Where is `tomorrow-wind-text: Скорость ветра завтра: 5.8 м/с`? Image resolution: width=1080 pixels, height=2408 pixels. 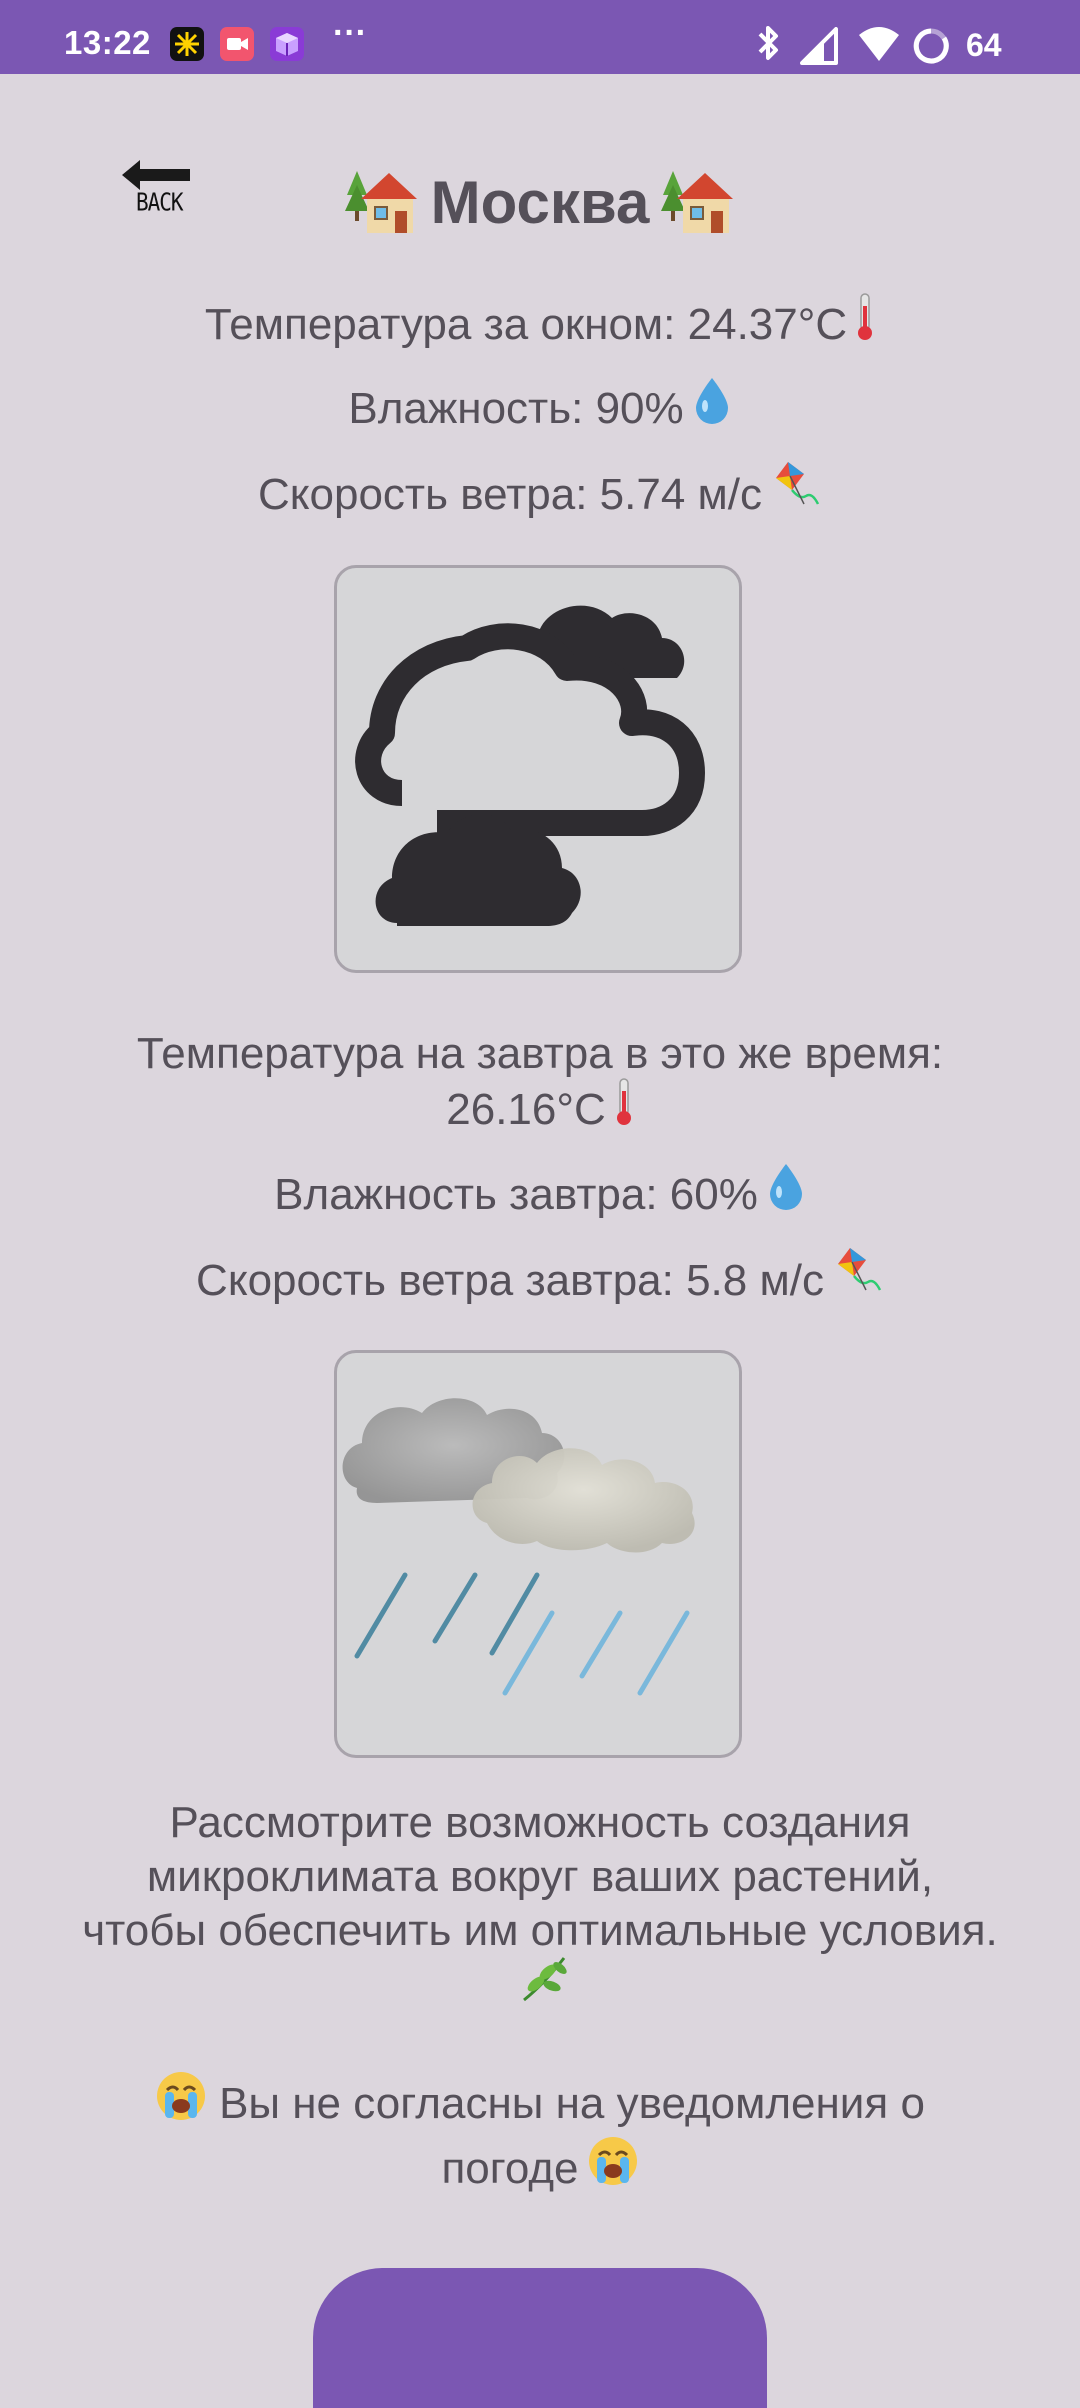 tomorrow-wind-text: Скорость ветра завтра: 5.8 м/с is located at coordinates (510, 1281).